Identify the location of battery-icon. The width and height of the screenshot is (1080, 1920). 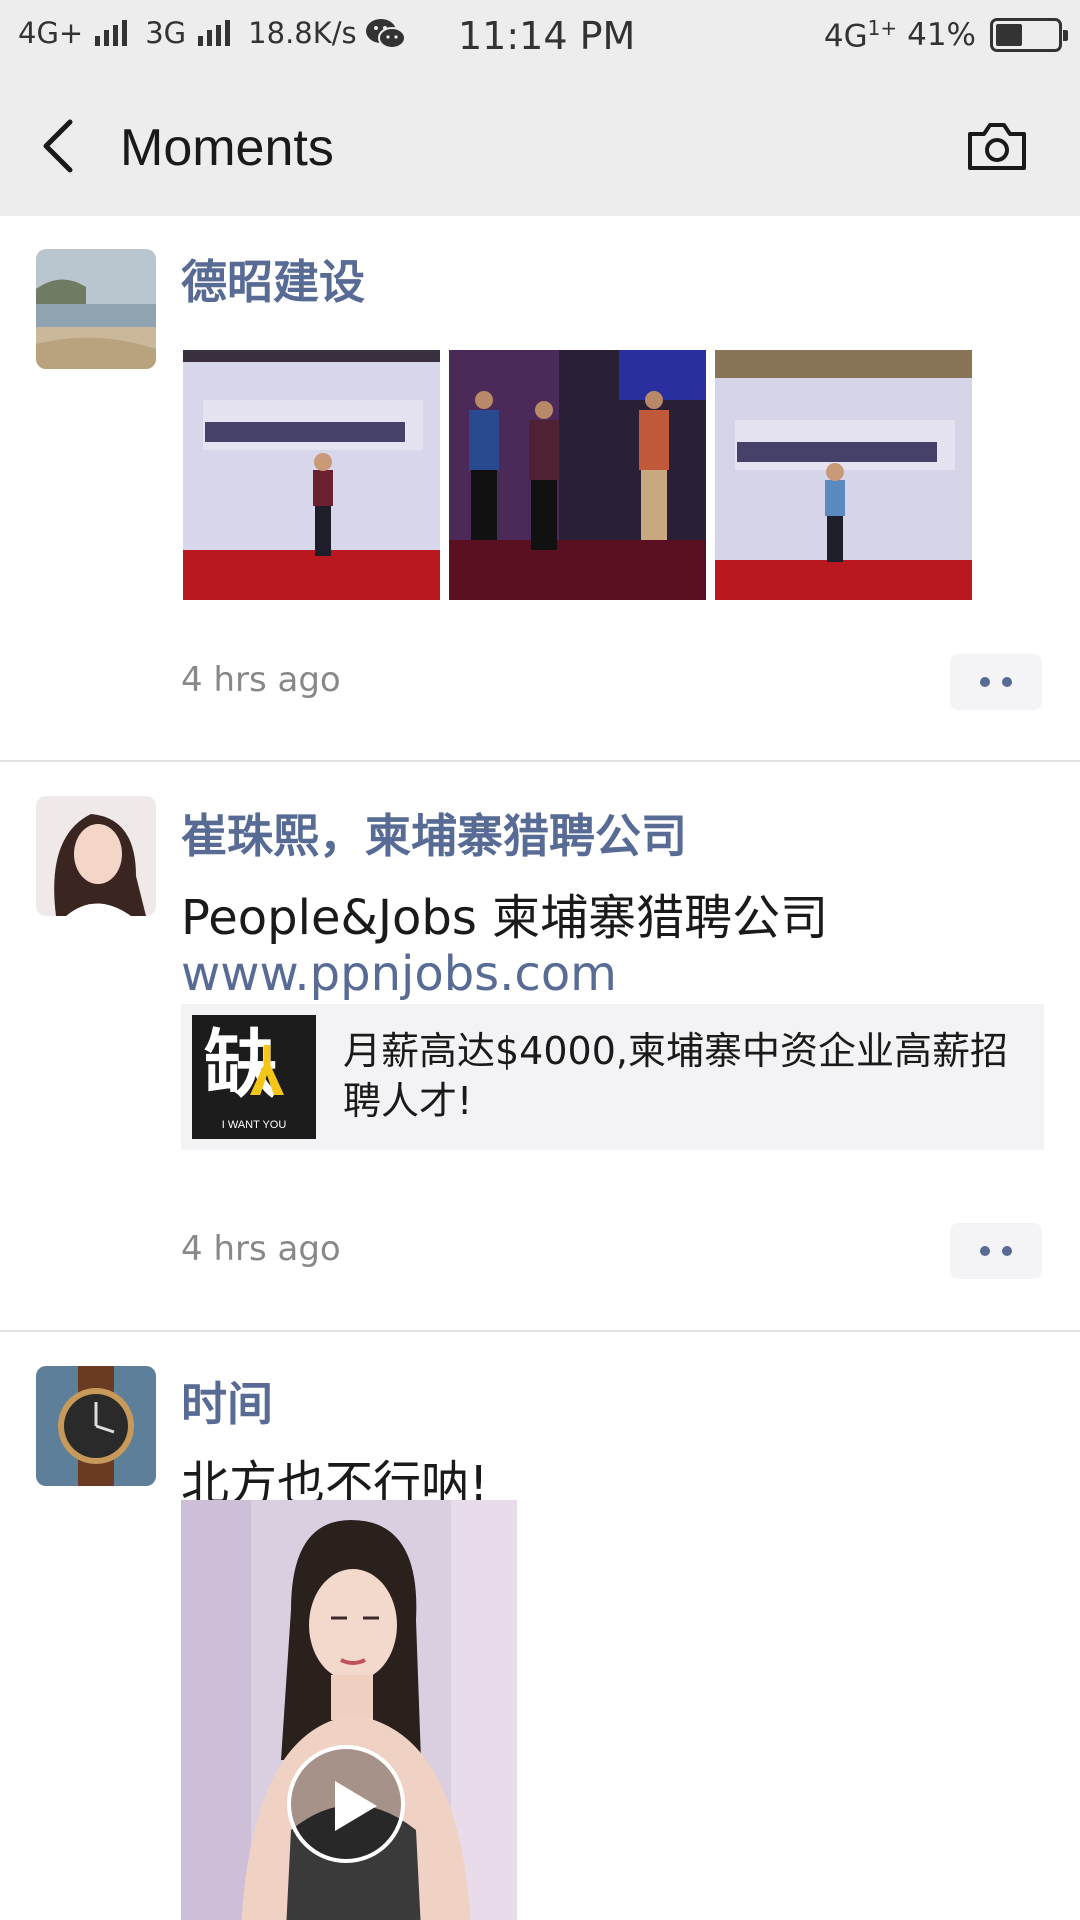
(1029, 35).